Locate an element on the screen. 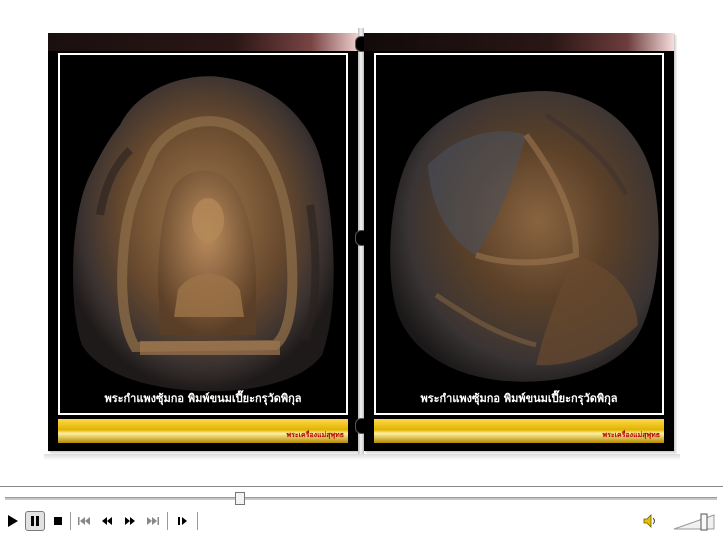  fast-forward-button is located at coordinates (130, 521).